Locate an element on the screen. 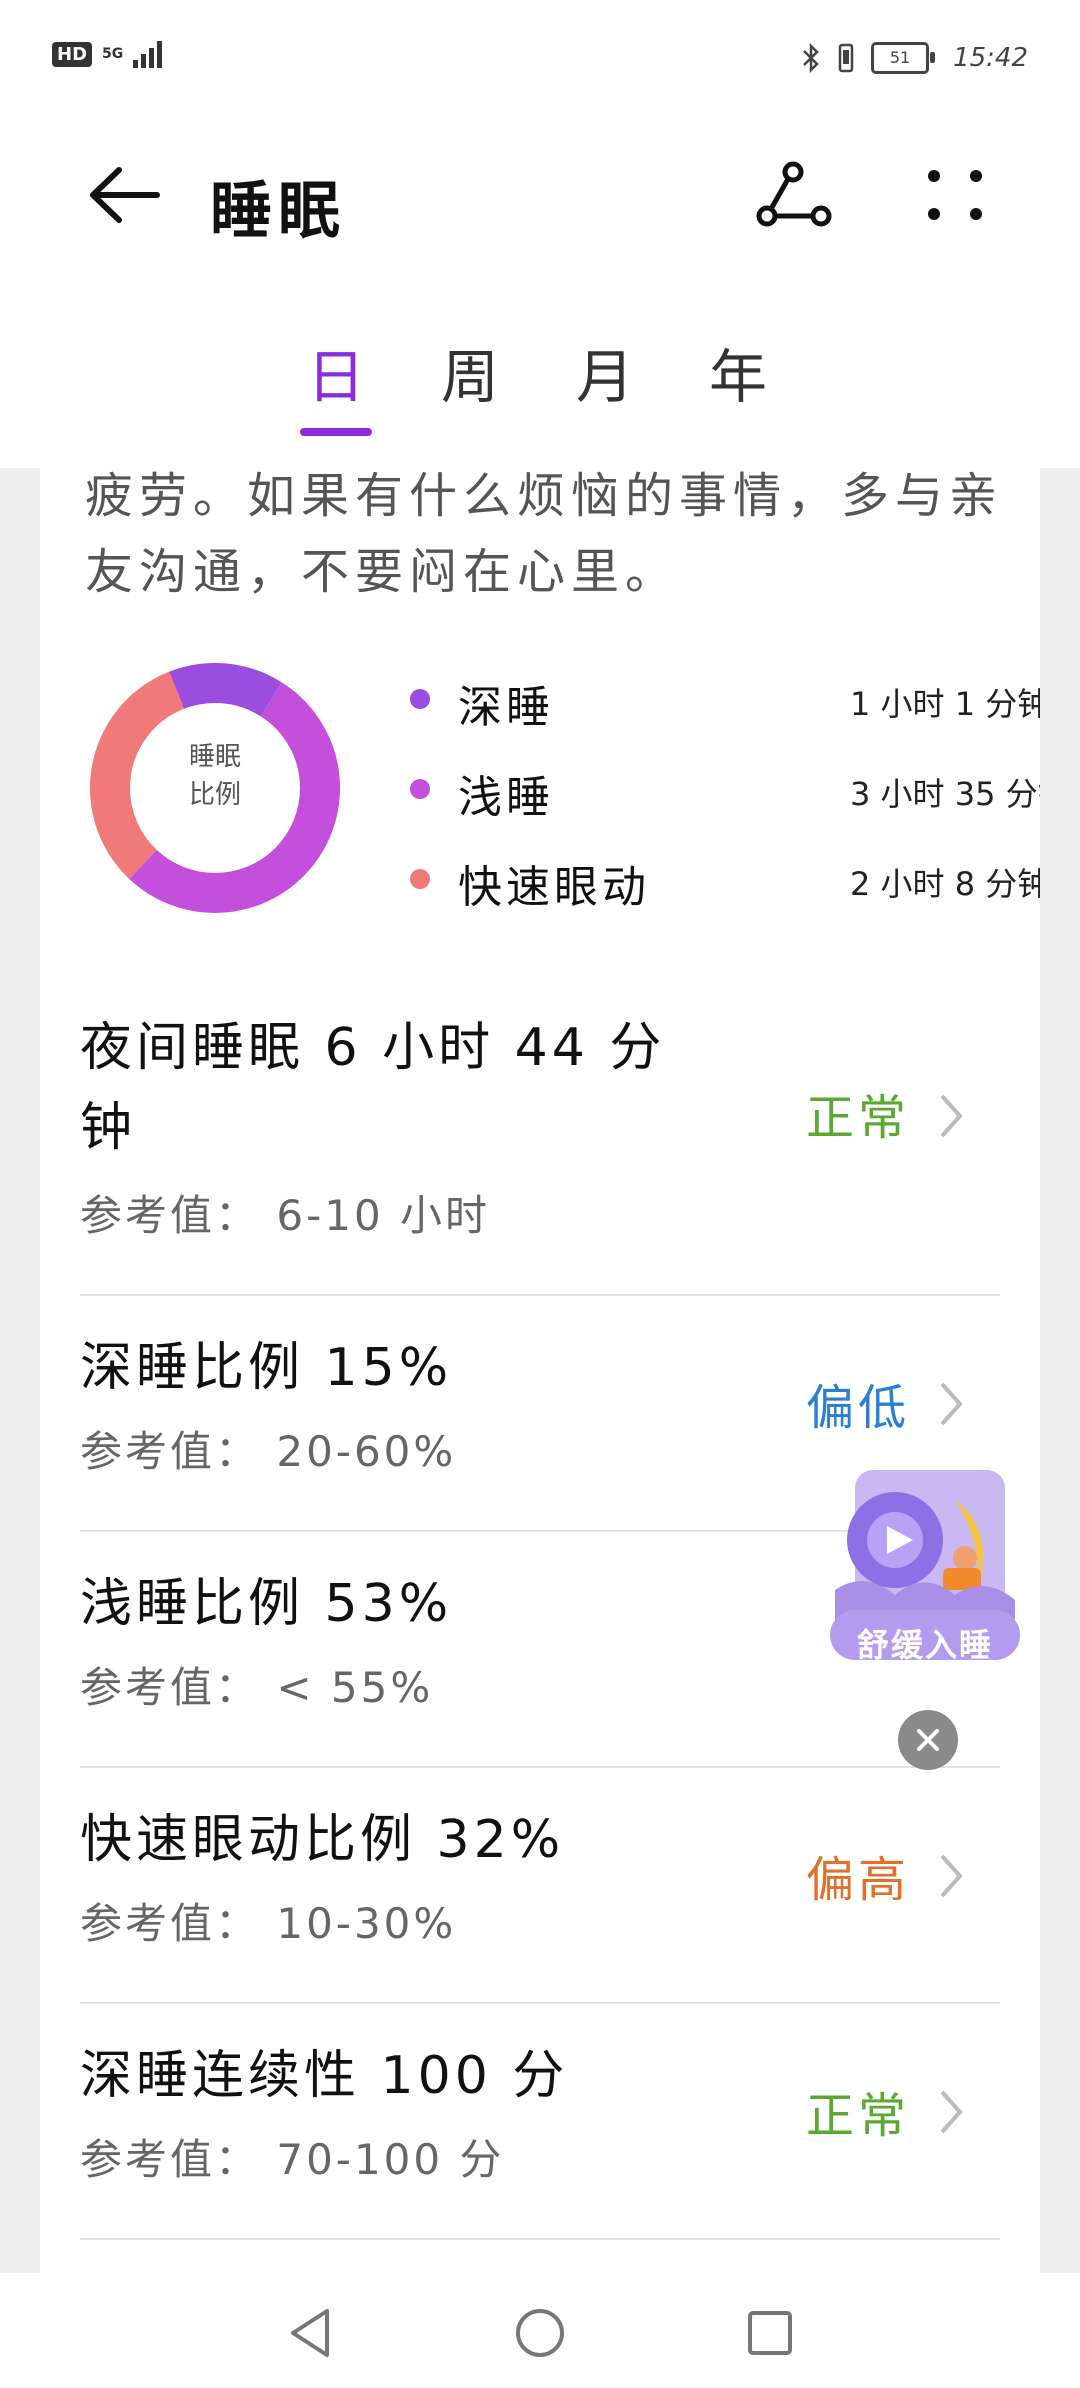 The height and width of the screenshot is (2388, 1080). close-widget-button is located at coordinates (928, 1740).